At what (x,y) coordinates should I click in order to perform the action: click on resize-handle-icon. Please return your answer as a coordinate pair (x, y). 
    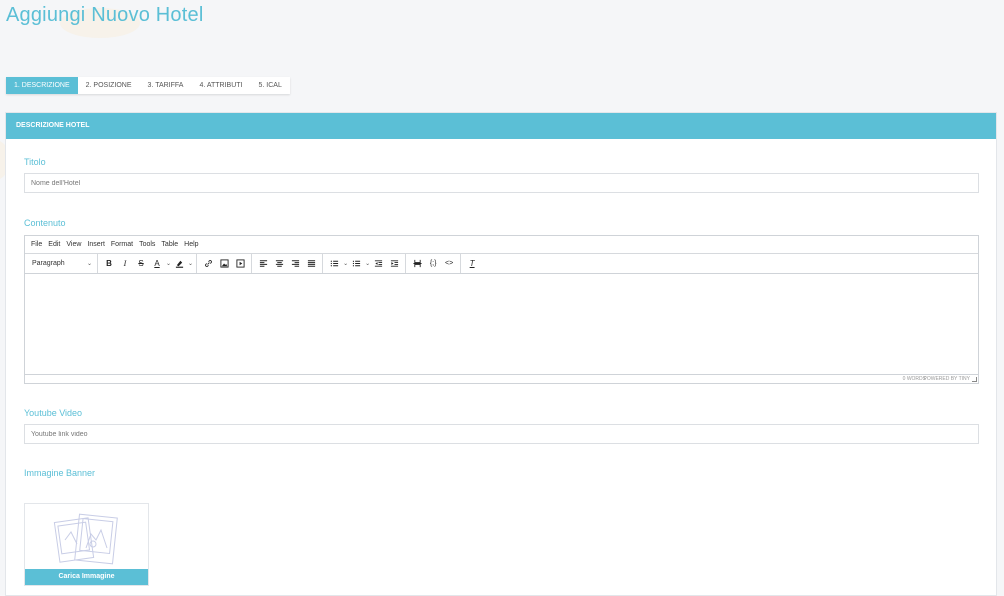
    Looking at the image, I should click on (974, 379).